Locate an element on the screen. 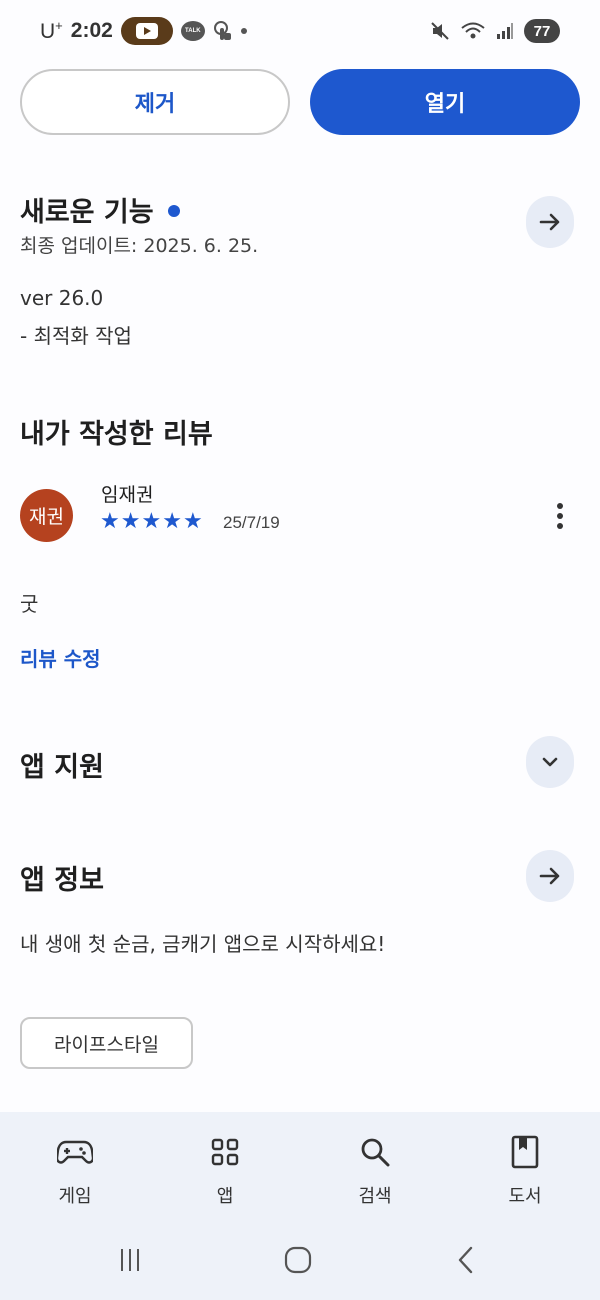  app-support-heading: 앱 지원 is located at coordinates (62, 767).